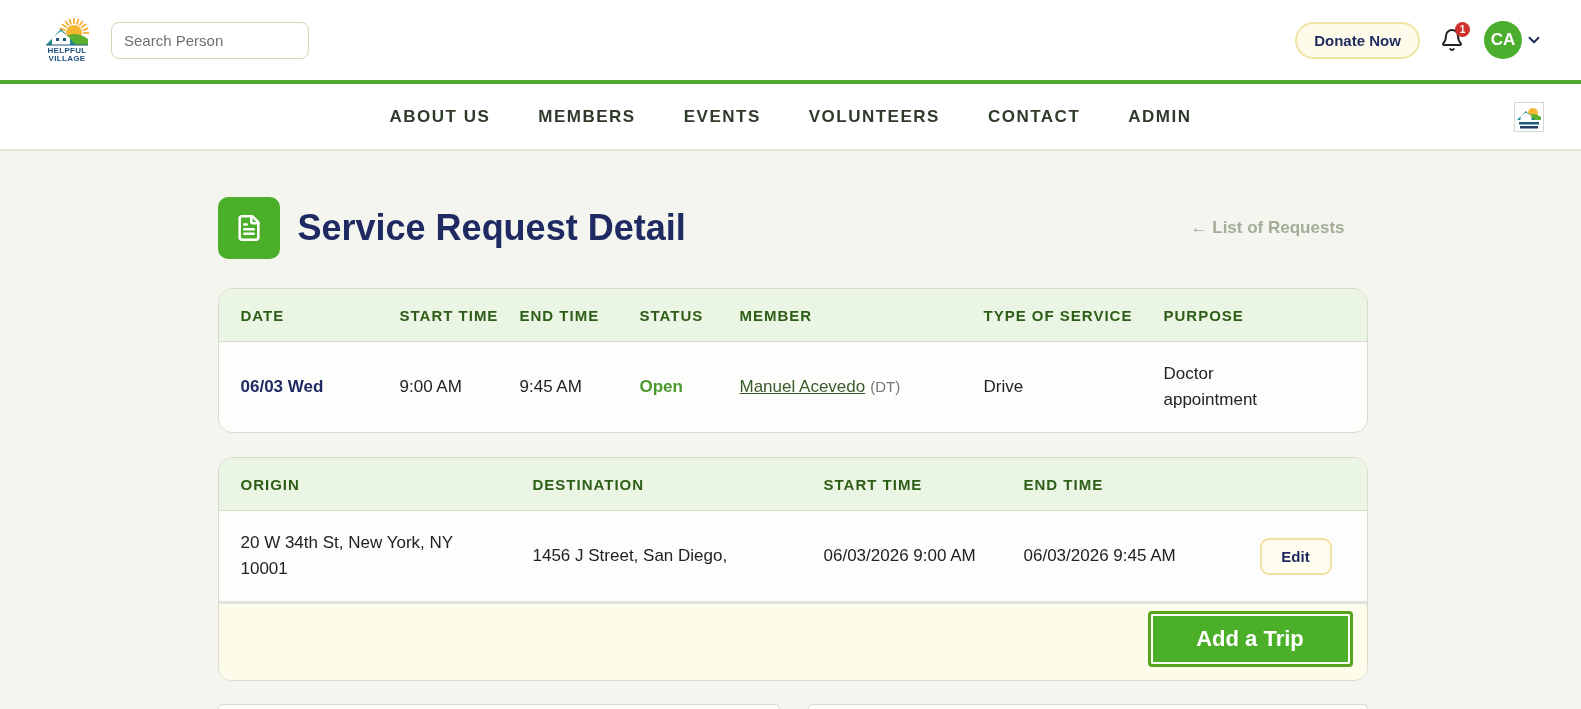 Image resolution: width=1581 pixels, height=709 pixels. What do you see at coordinates (630, 556) in the screenshot?
I see `table-cell-text: 1456 J Street, San Diego,` at bounding box center [630, 556].